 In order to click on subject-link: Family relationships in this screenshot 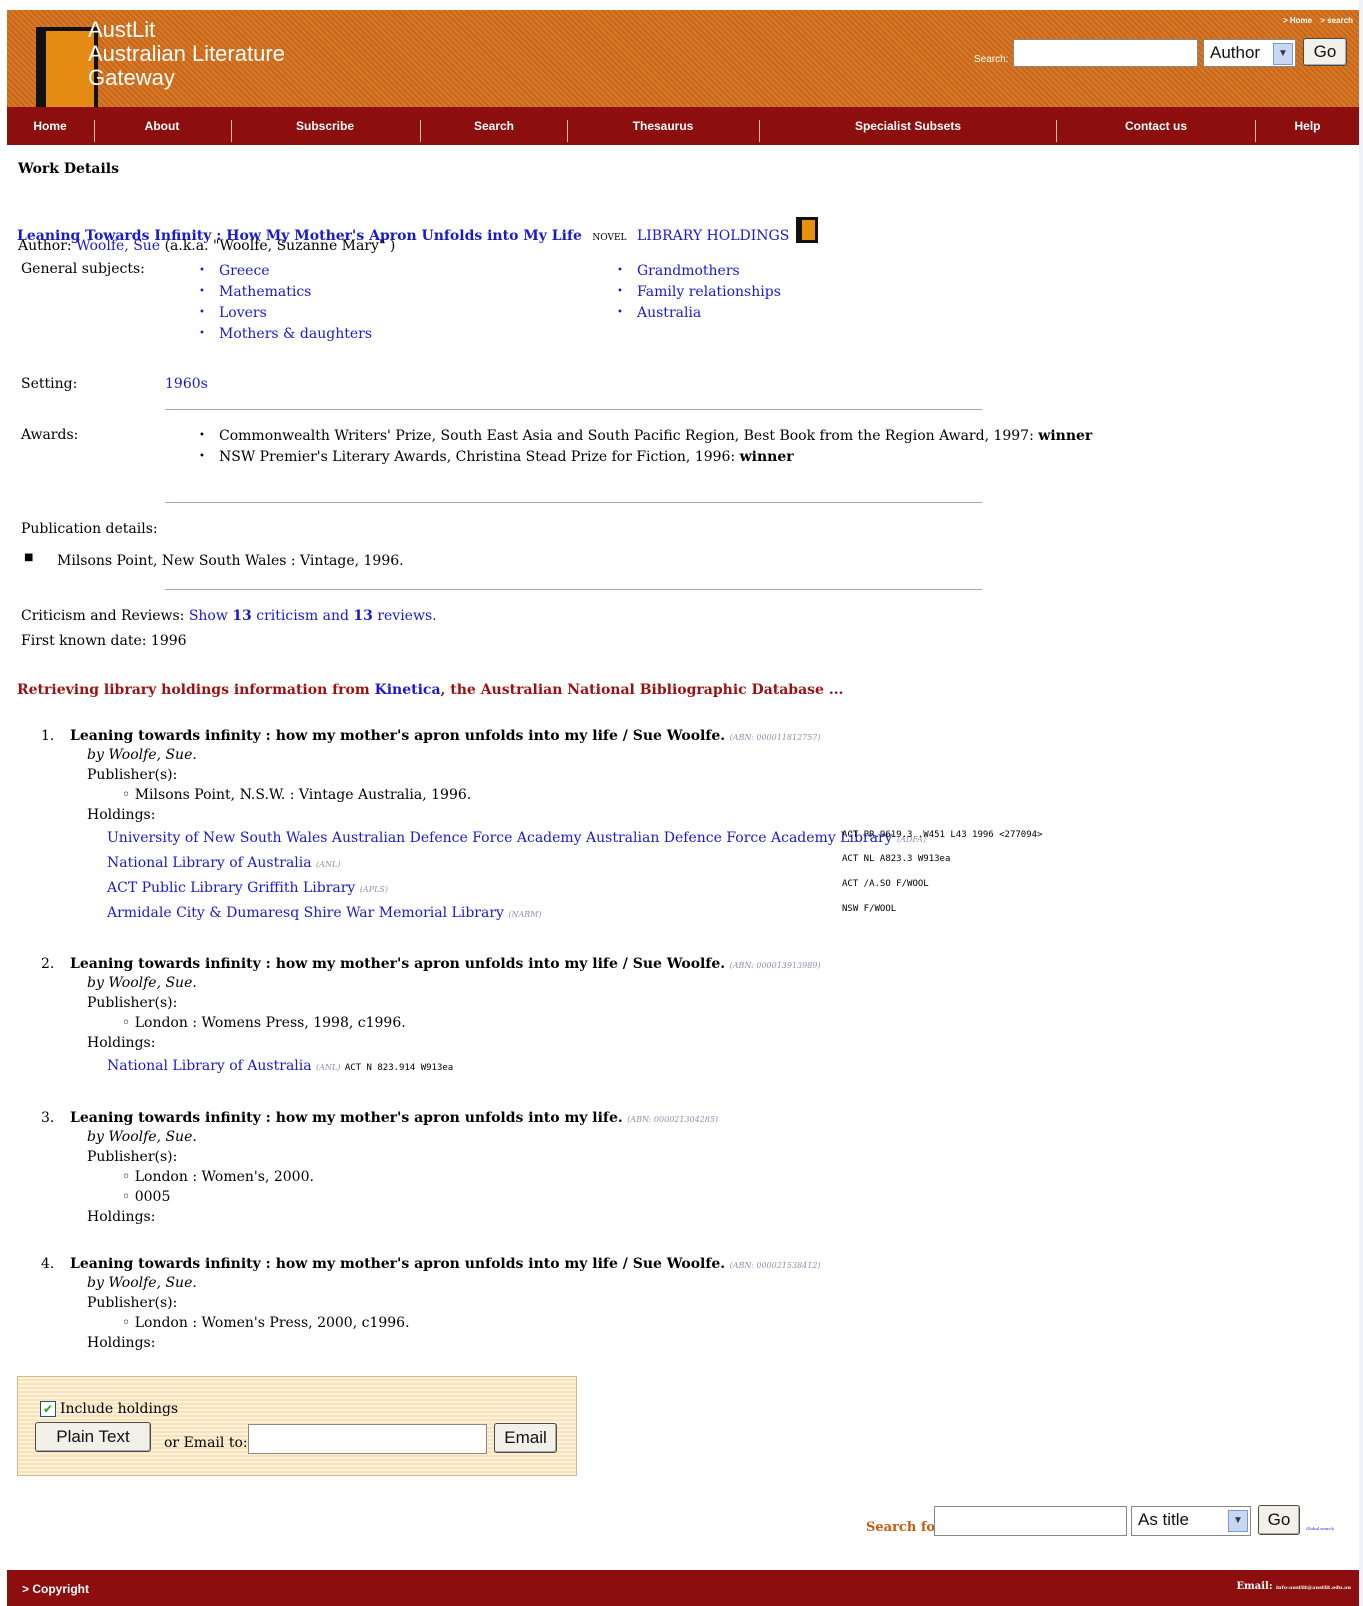, I will do `click(699, 292)`.